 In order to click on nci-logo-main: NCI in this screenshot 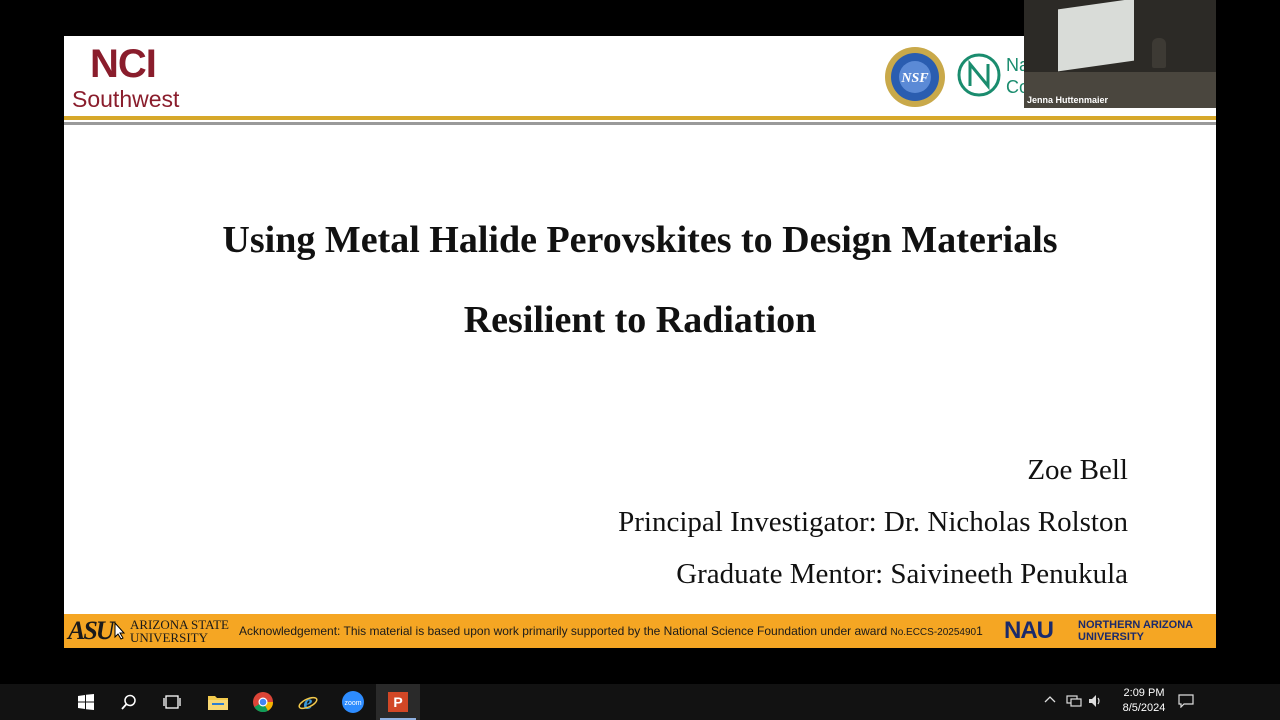, I will do `click(123, 64)`.